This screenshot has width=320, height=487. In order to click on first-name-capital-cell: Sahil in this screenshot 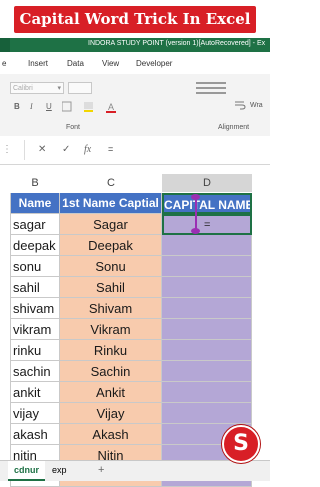, I will do `click(111, 287)`.